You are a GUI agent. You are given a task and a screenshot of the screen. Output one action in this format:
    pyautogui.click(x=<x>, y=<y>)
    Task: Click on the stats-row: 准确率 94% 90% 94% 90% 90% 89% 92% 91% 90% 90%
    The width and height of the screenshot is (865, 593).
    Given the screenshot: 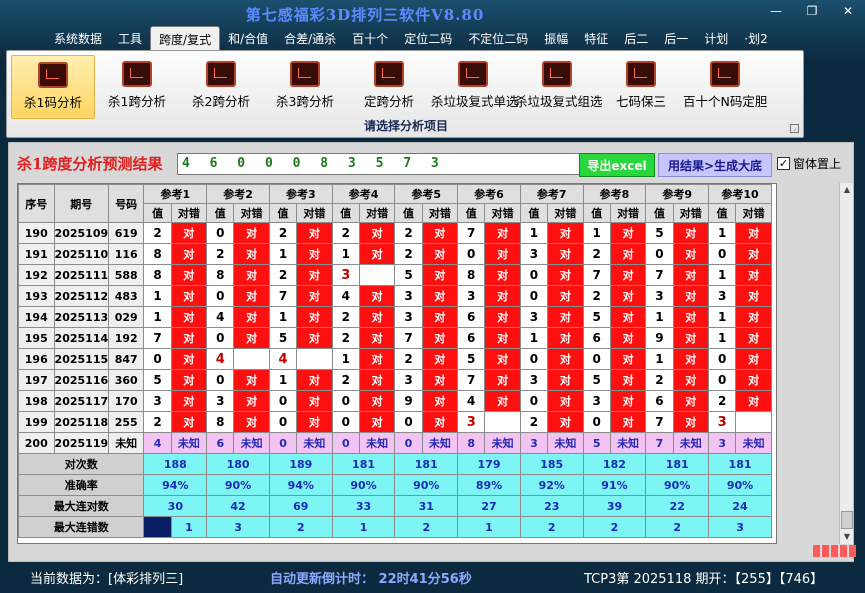 What is the action you would take?
    pyautogui.click(x=395, y=485)
    